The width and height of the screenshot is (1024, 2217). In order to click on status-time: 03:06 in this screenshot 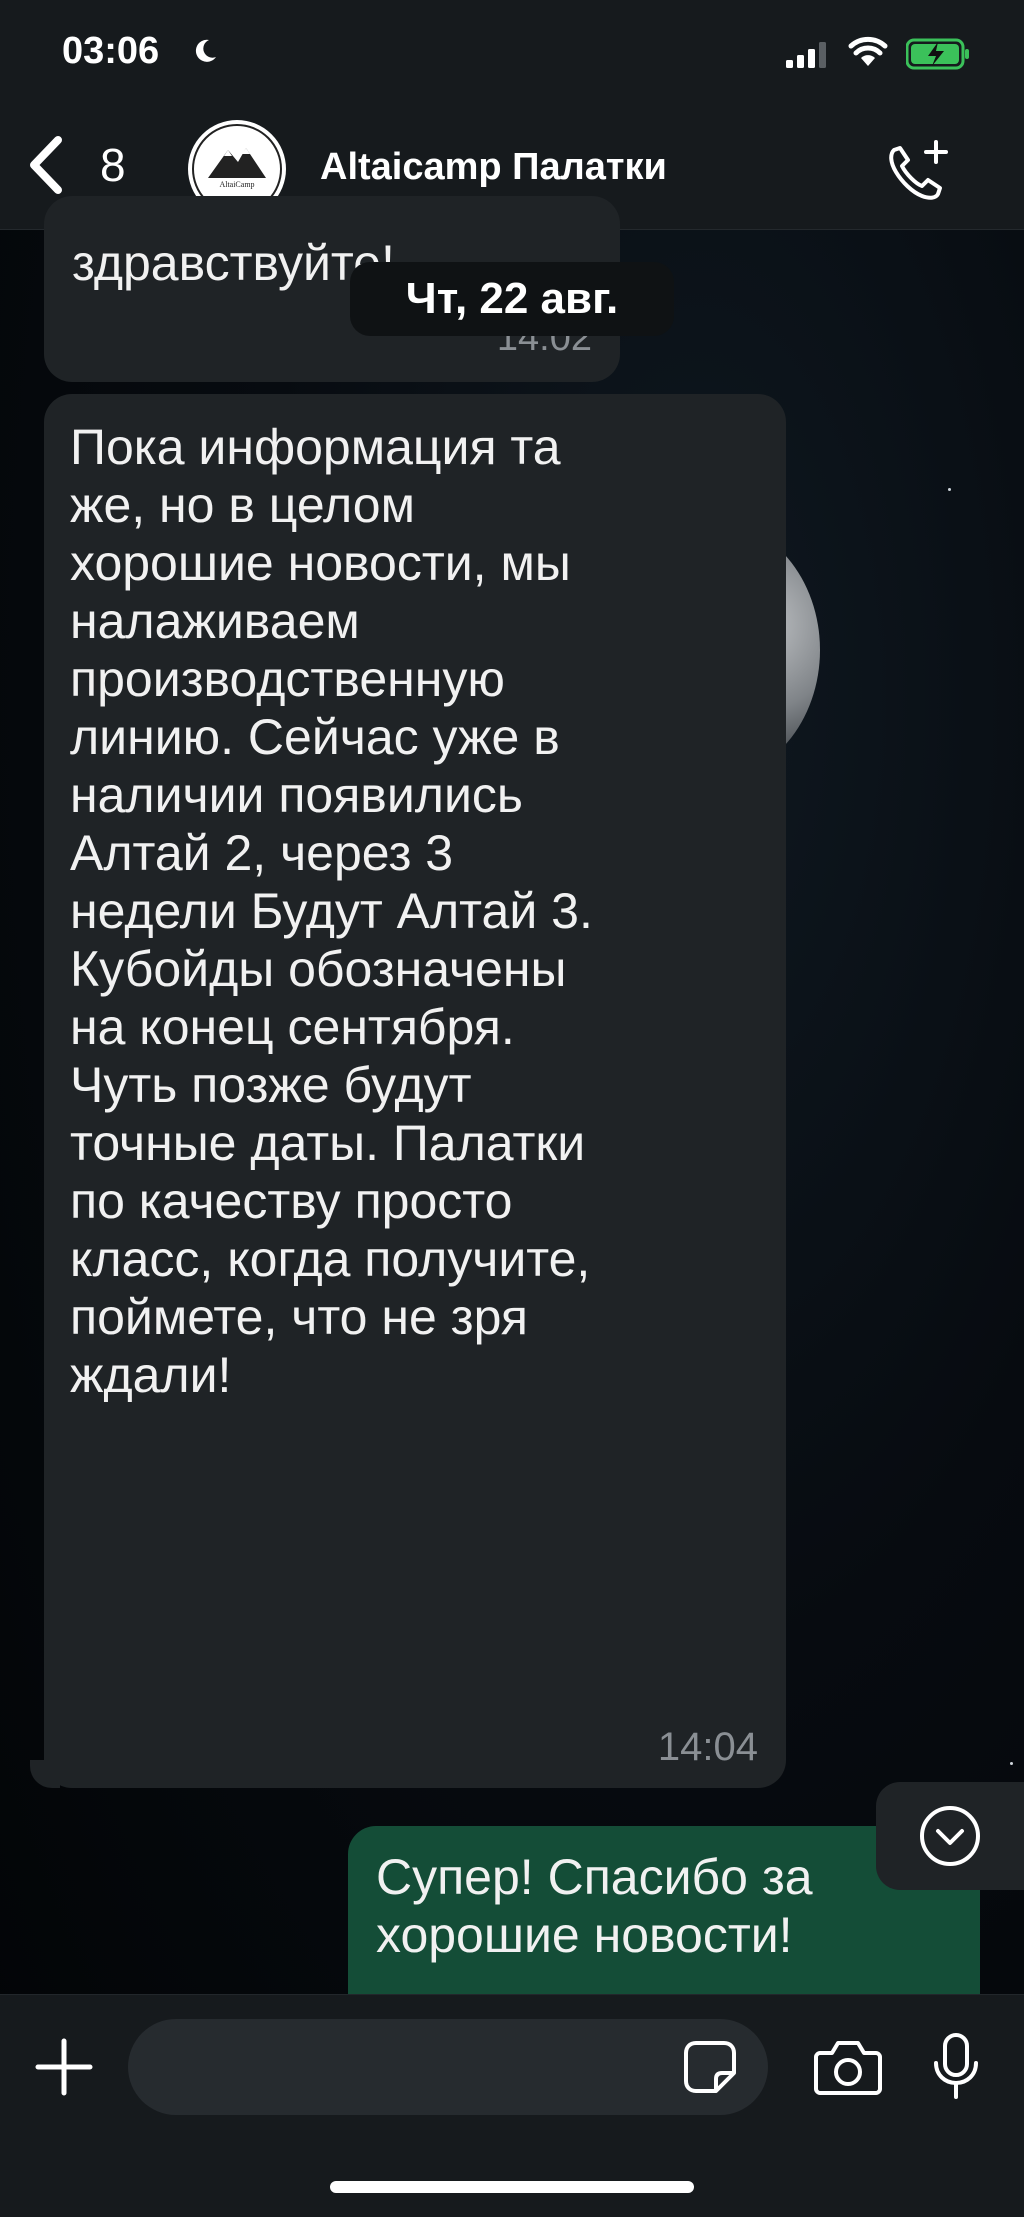, I will do `click(111, 51)`.